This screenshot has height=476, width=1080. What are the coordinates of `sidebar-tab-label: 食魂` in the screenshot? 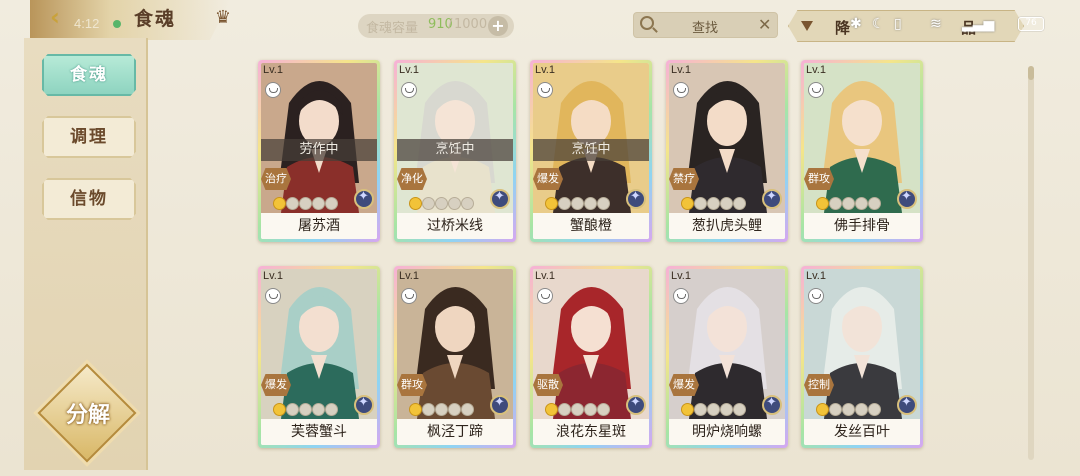 It's located at (89, 75).